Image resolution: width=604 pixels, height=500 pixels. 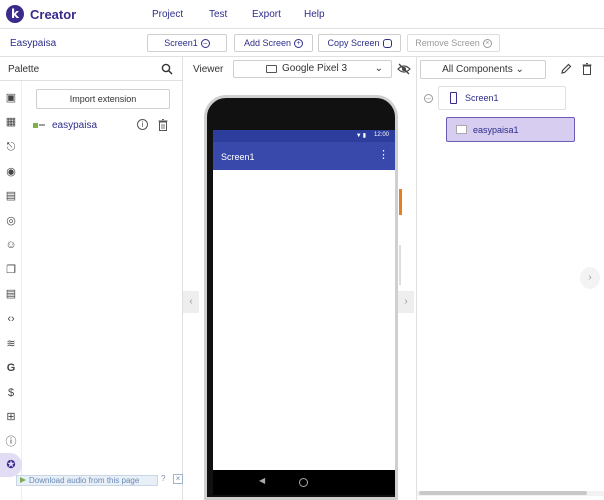 I want to click on palette-title: Palette, so click(x=24, y=69).